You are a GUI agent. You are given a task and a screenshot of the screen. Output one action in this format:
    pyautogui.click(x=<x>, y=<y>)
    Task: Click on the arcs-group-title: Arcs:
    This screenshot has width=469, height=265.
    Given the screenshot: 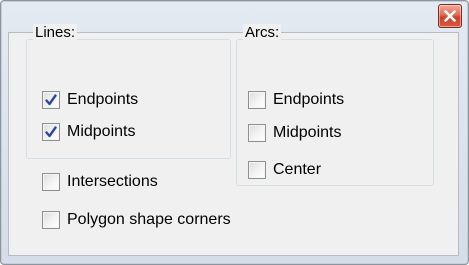 What is the action you would take?
    pyautogui.click(x=262, y=33)
    